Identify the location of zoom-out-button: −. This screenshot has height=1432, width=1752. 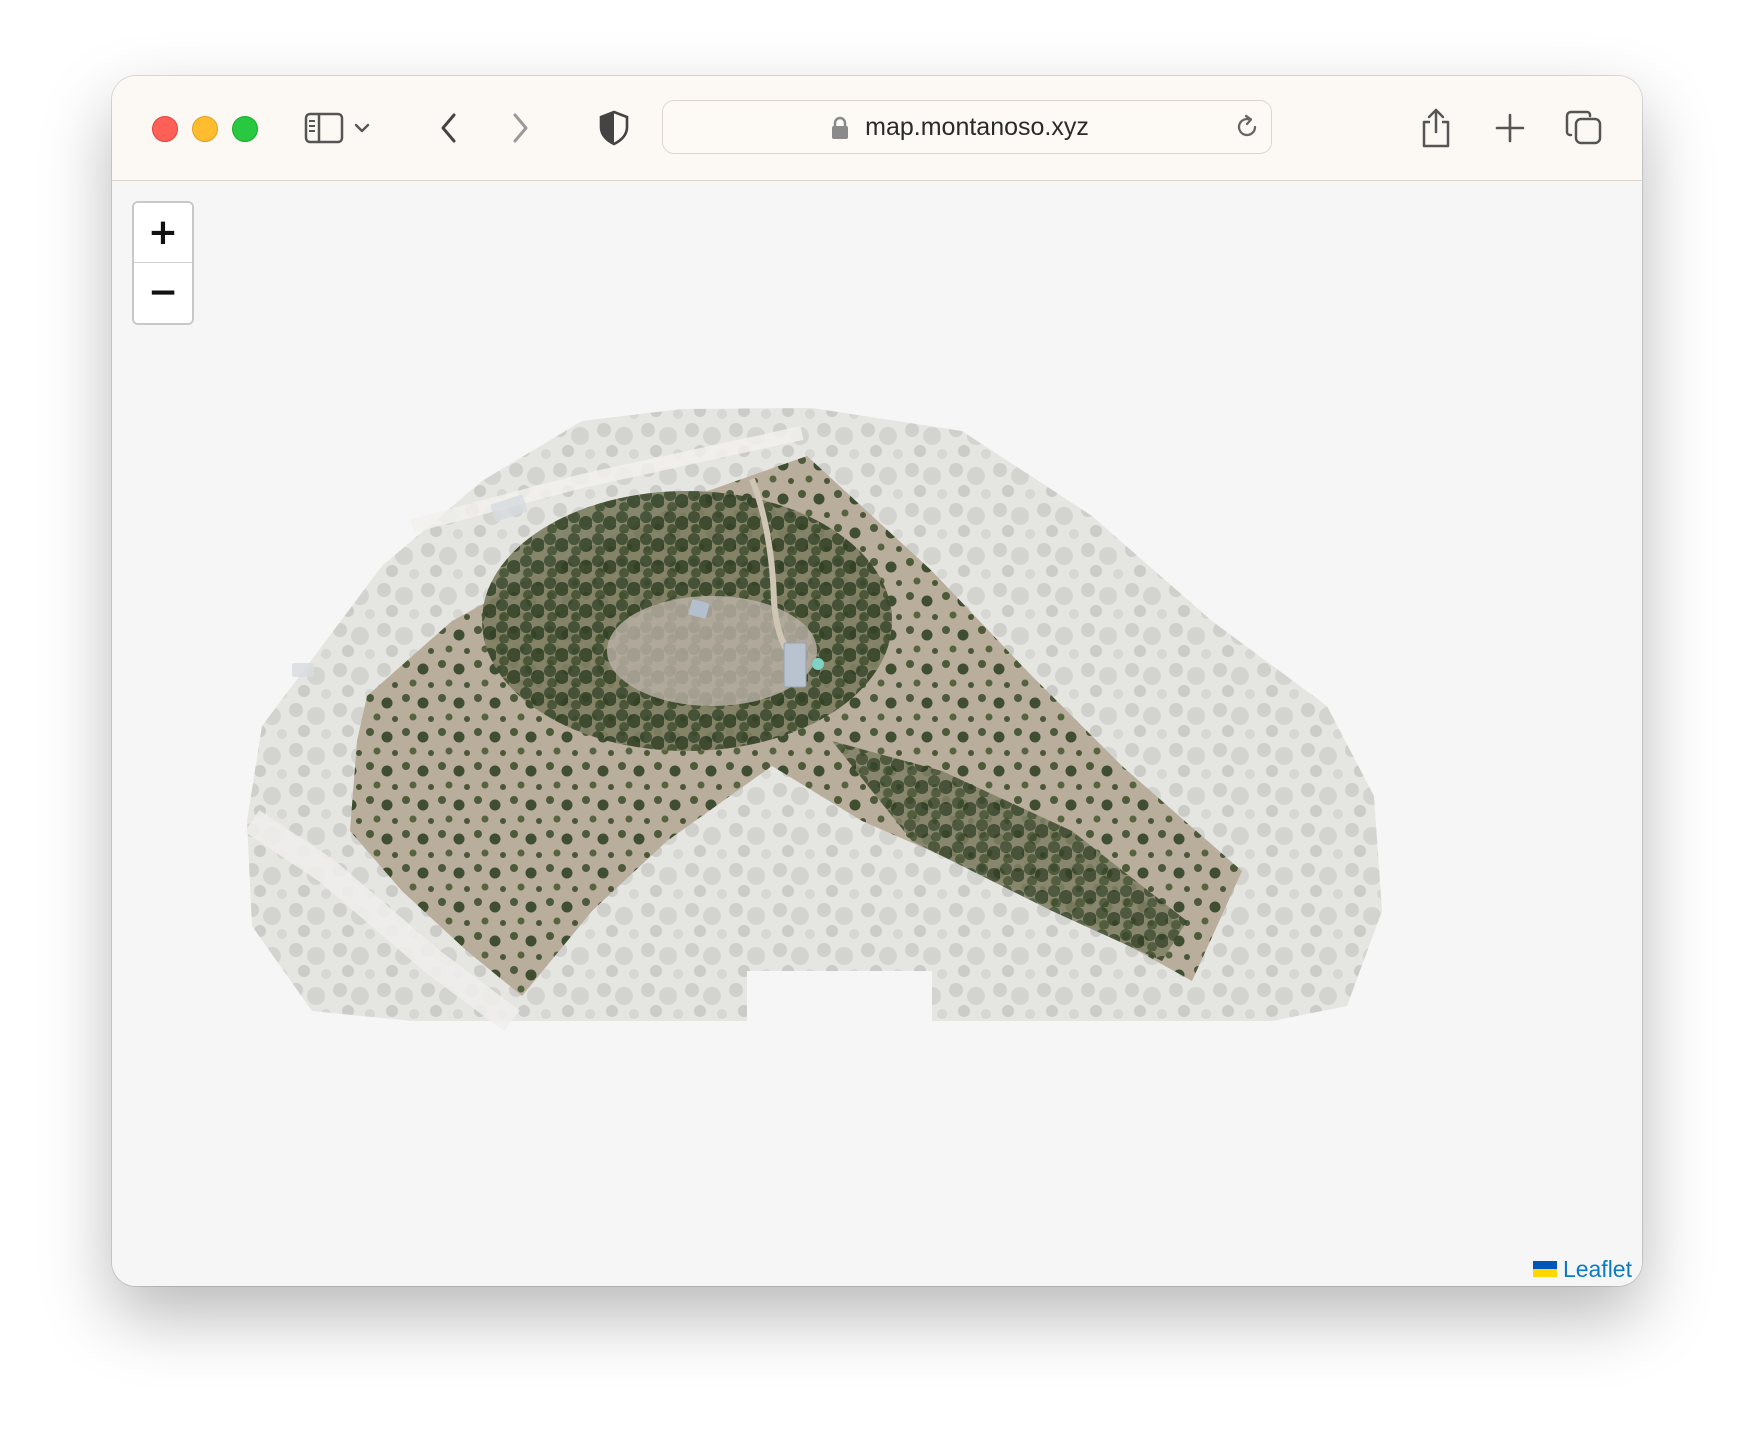
(163, 293).